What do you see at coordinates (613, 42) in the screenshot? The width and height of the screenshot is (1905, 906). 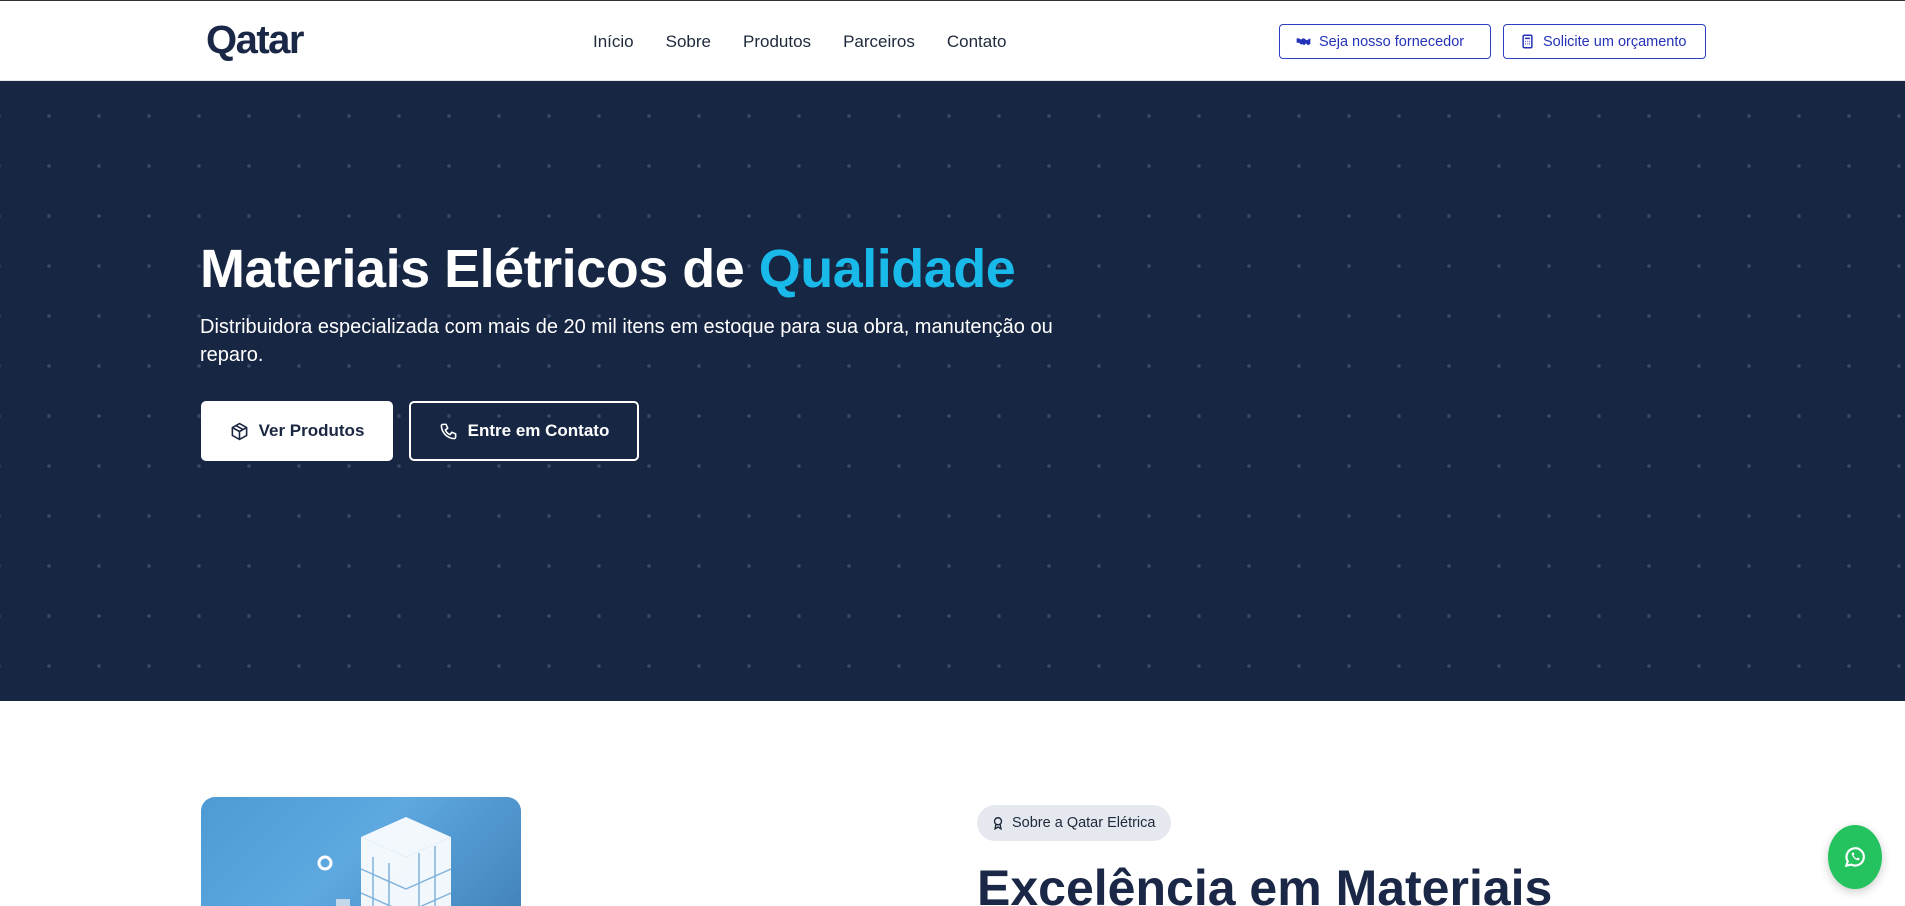 I see `nav-link-inicio: Início` at bounding box center [613, 42].